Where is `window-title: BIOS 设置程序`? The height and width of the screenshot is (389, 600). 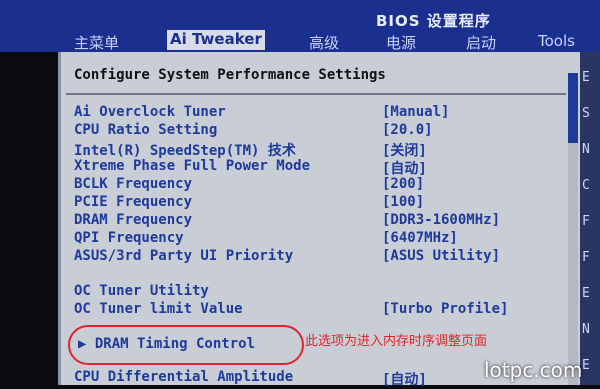 window-title: BIOS 设置程序 is located at coordinates (433, 21).